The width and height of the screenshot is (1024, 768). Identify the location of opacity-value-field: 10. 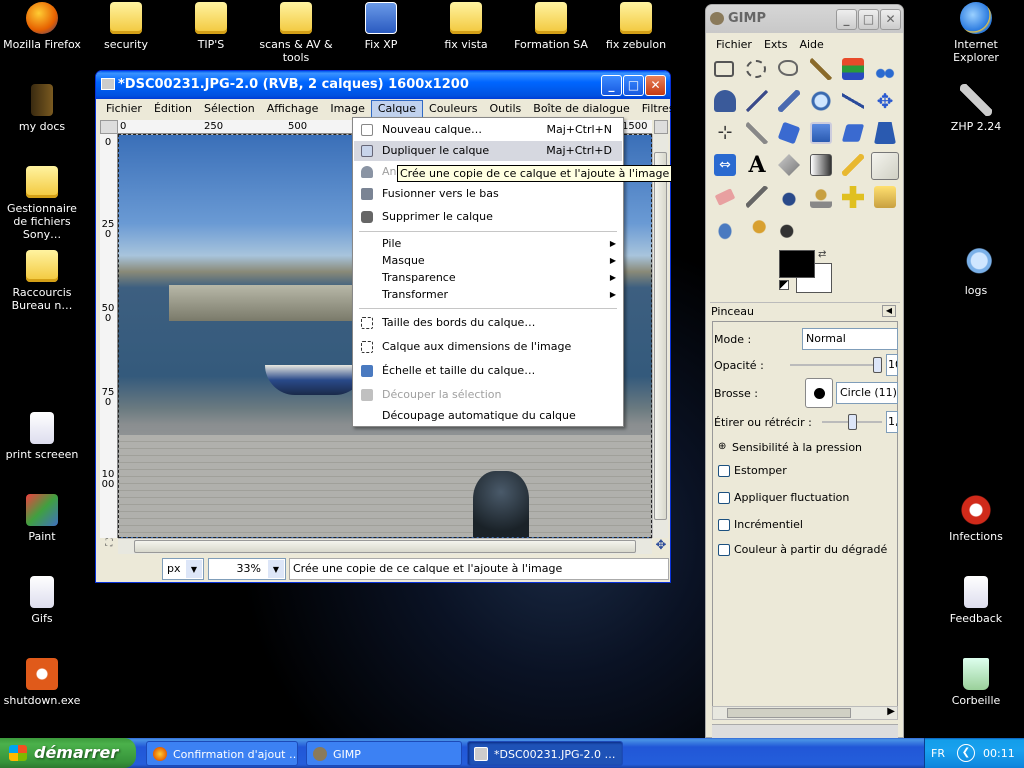
(892, 365).